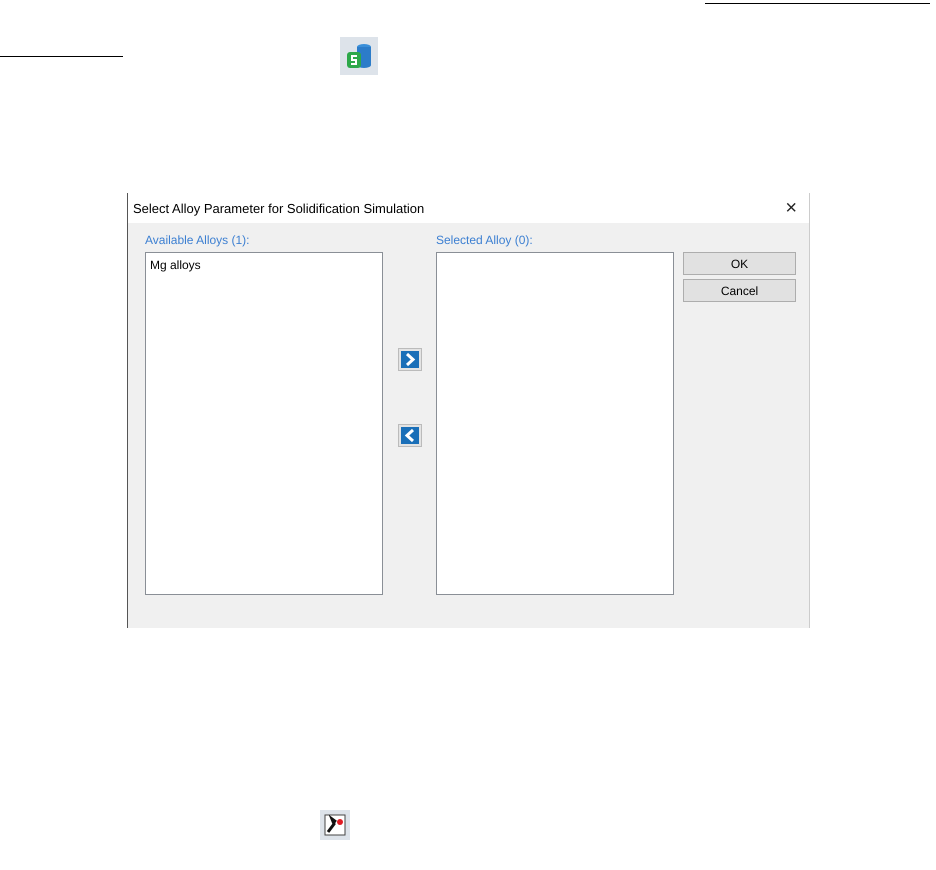 This screenshot has width=936, height=870. What do you see at coordinates (410, 359) in the screenshot?
I see `add-button` at bounding box center [410, 359].